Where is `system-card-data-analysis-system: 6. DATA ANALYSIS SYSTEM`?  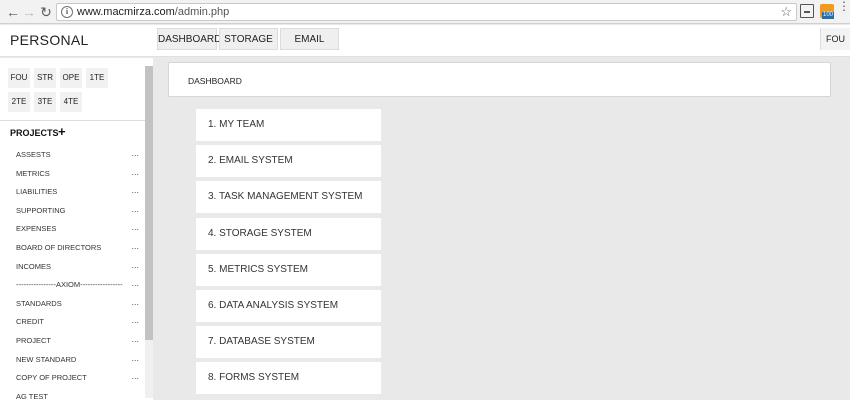
system-card-data-analysis-system: 6. DATA ANALYSIS SYSTEM is located at coordinates (288, 305).